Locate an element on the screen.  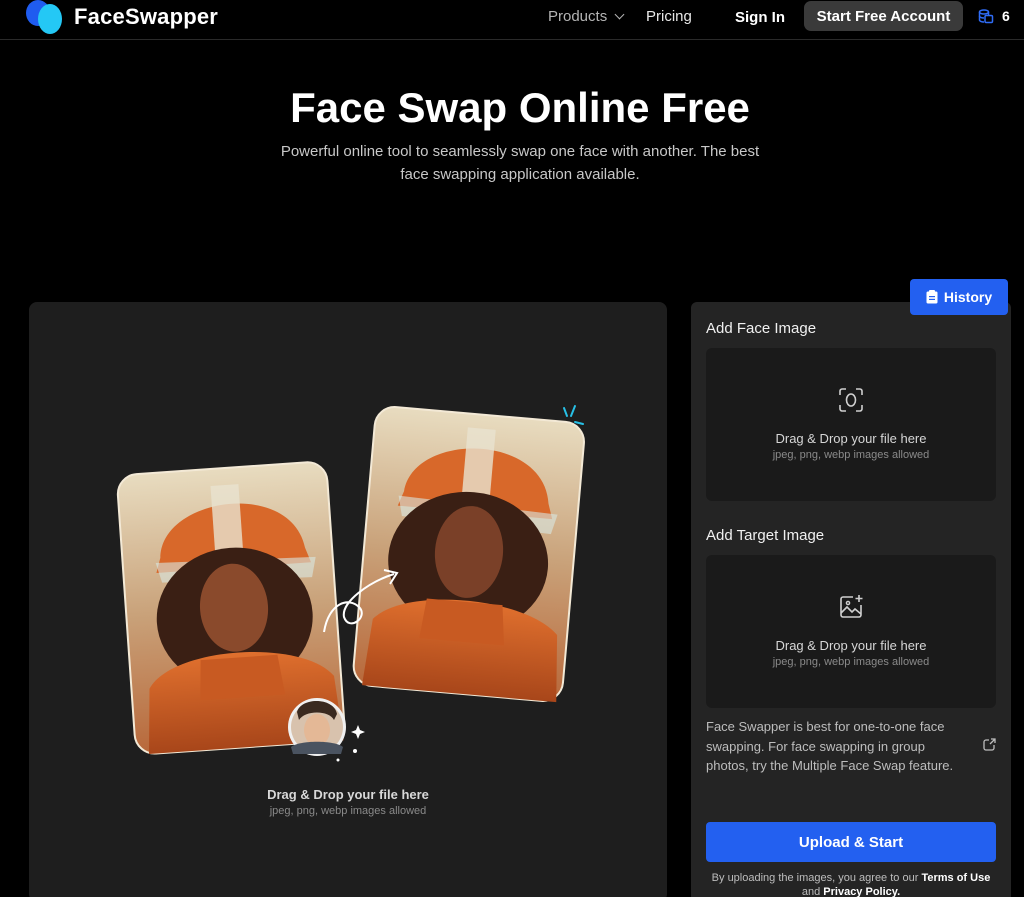
face-image-label: Add Face Image is located at coordinates (761, 328).